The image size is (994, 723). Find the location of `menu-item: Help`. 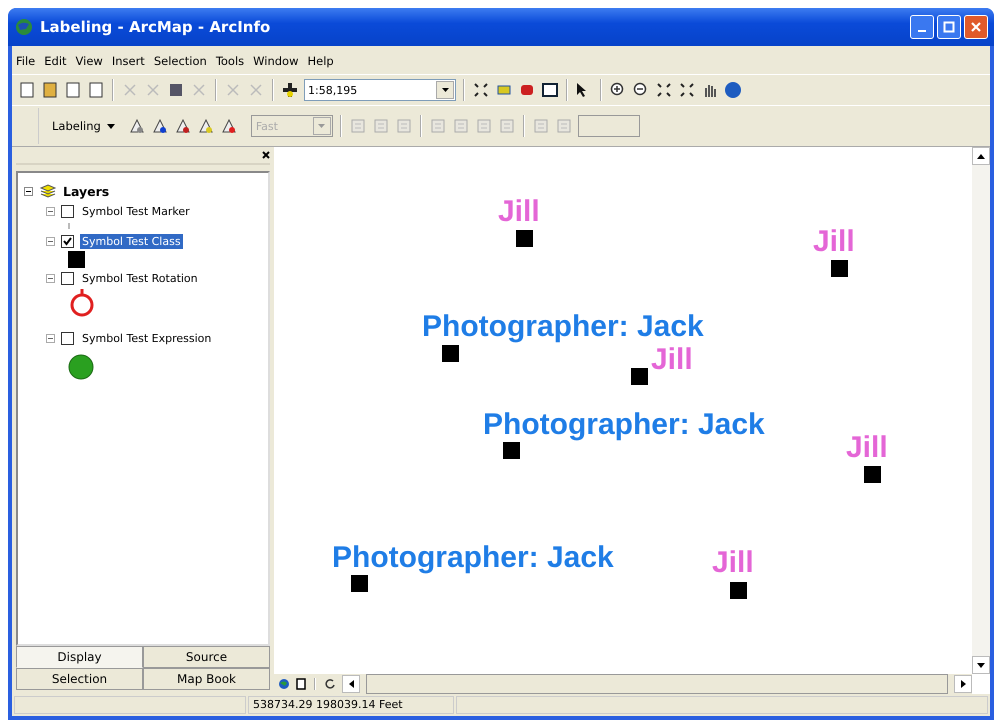

menu-item: Help is located at coordinates (321, 61).